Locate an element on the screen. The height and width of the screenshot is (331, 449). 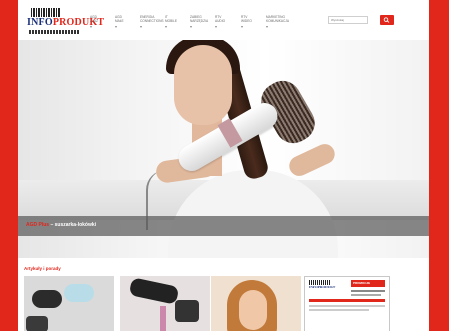
portrait-image is located at coordinates (253, 310).